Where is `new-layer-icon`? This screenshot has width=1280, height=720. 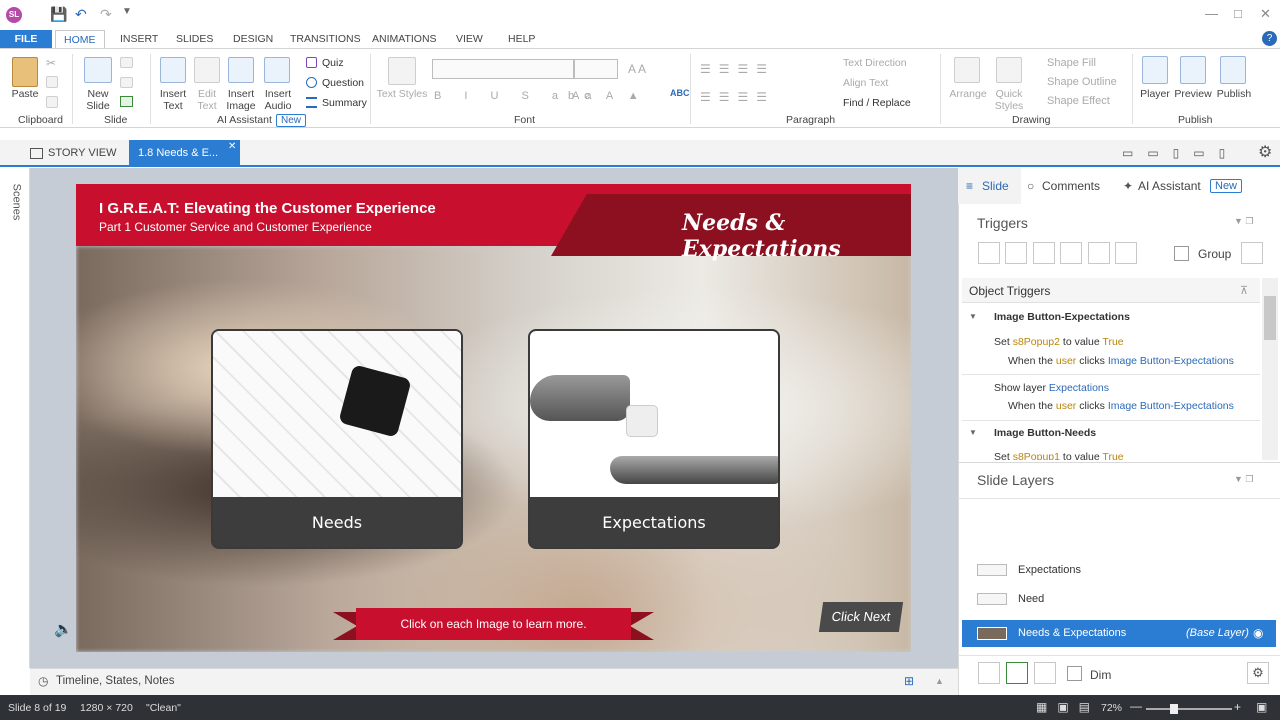
new-layer-icon is located at coordinates (989, 673).